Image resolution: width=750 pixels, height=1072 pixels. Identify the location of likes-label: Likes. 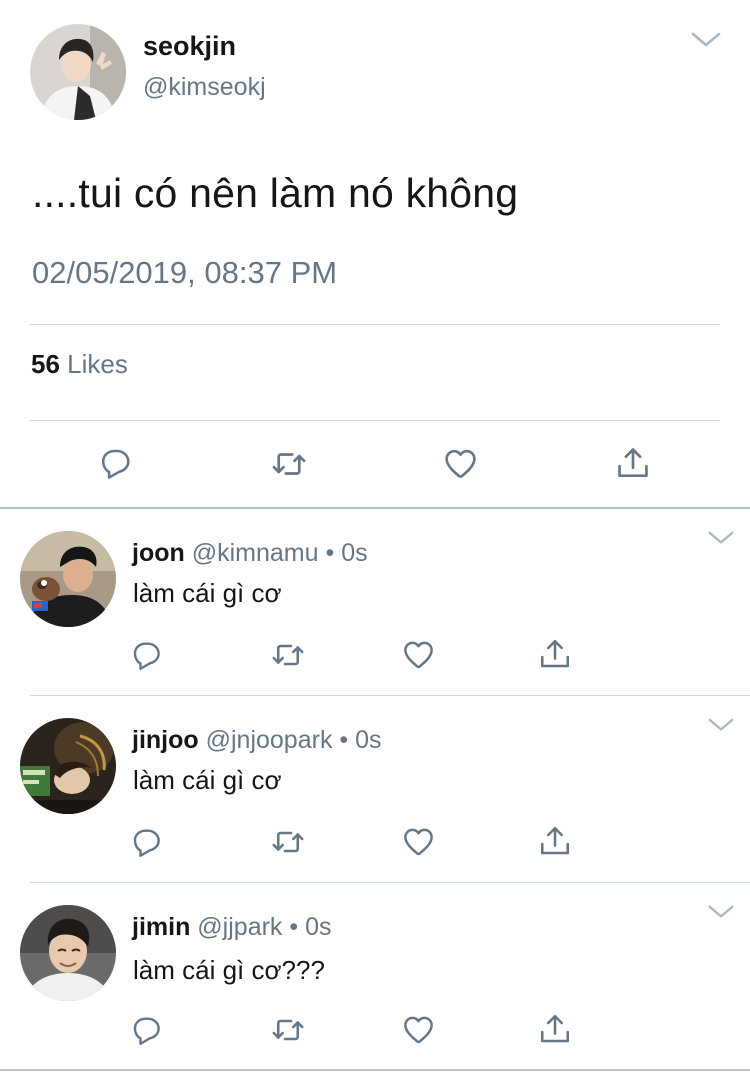
(97, 364).